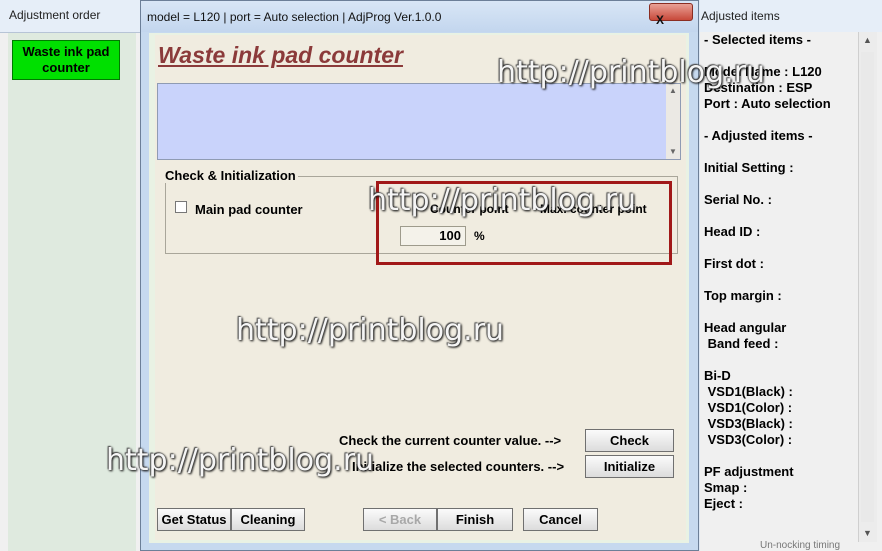 The height and width of the screenshot is (551, 882). I want to click on scroll-up-icon: ▲, so click(867, 40).